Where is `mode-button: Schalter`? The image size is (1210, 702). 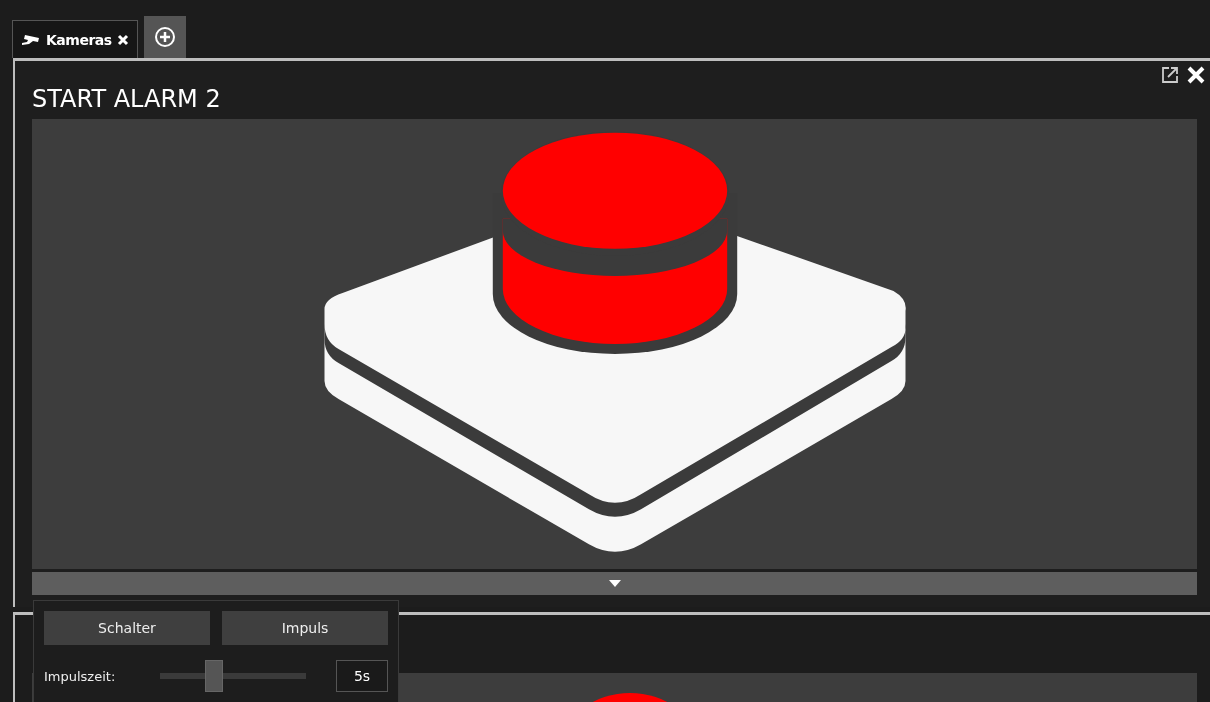 mode-button: Schalter is located at coordinates (127, 628).